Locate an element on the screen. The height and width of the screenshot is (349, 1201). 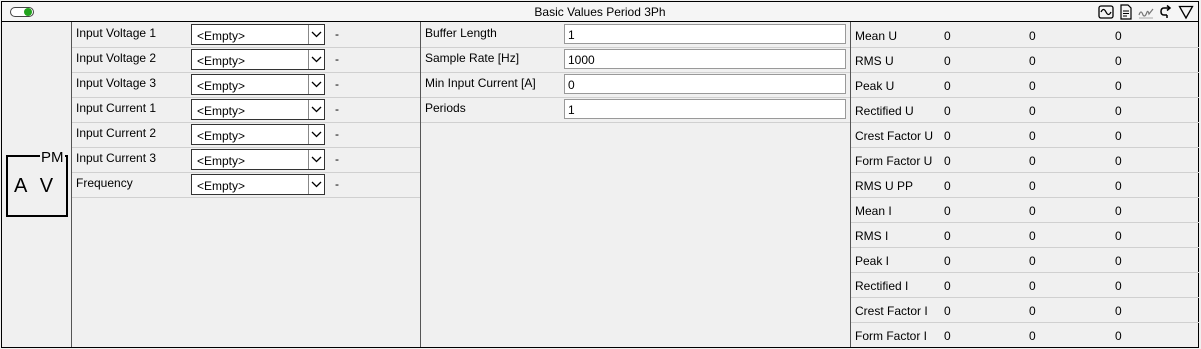
input-label: Input Current 3 is located at coordinates (116, 158).